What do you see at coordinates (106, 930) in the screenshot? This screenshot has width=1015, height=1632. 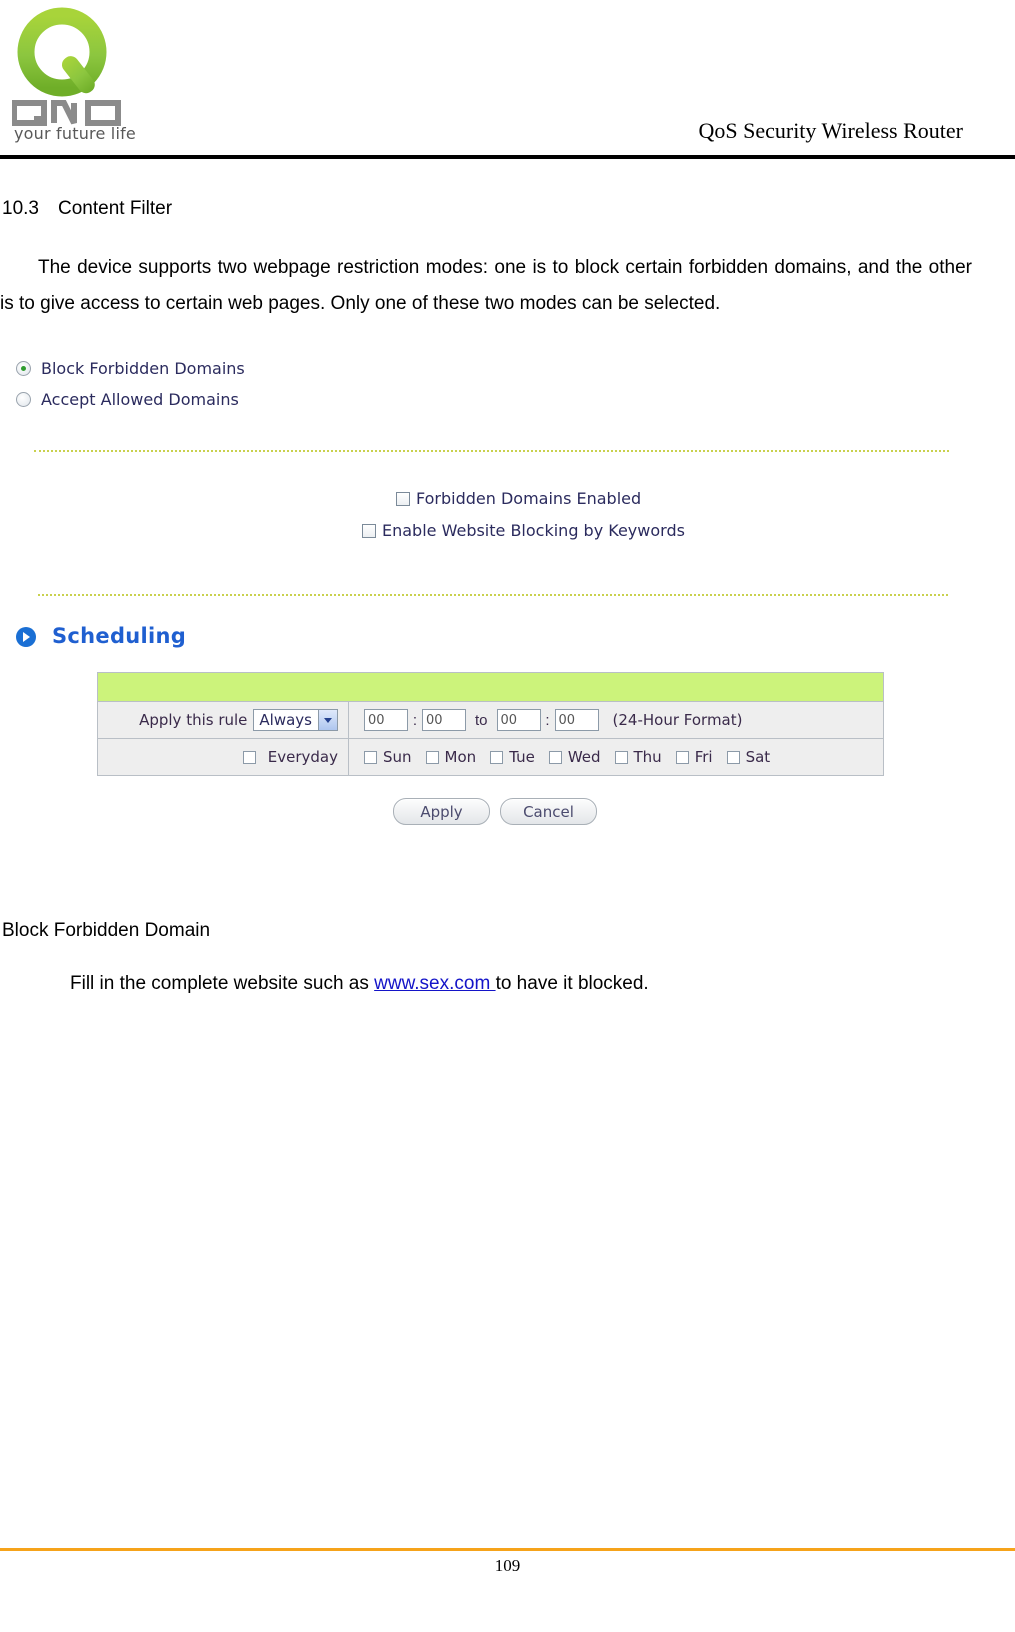 I see `subheading-block-forbidden-domain: Block Forbidden Domain` at bounding box center [106, 930].